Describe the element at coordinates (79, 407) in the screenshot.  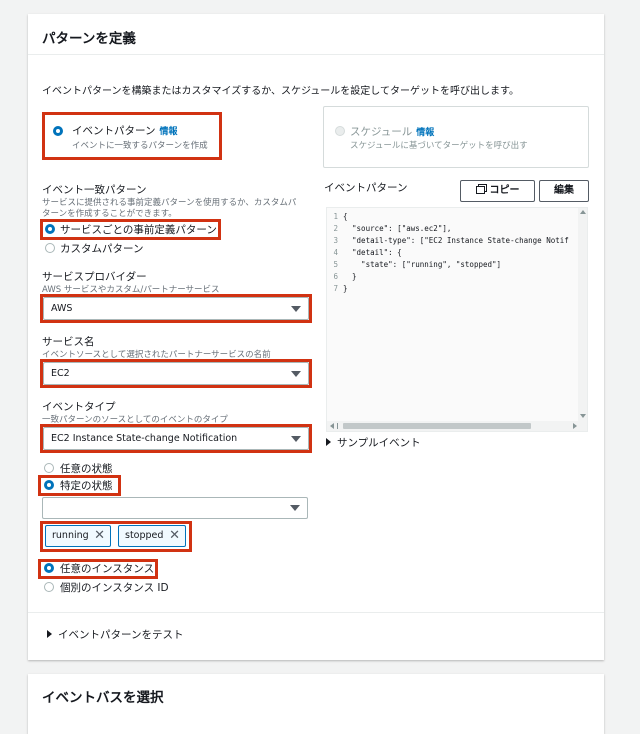
I see `event-type-label: イベントタイプ` at that location.